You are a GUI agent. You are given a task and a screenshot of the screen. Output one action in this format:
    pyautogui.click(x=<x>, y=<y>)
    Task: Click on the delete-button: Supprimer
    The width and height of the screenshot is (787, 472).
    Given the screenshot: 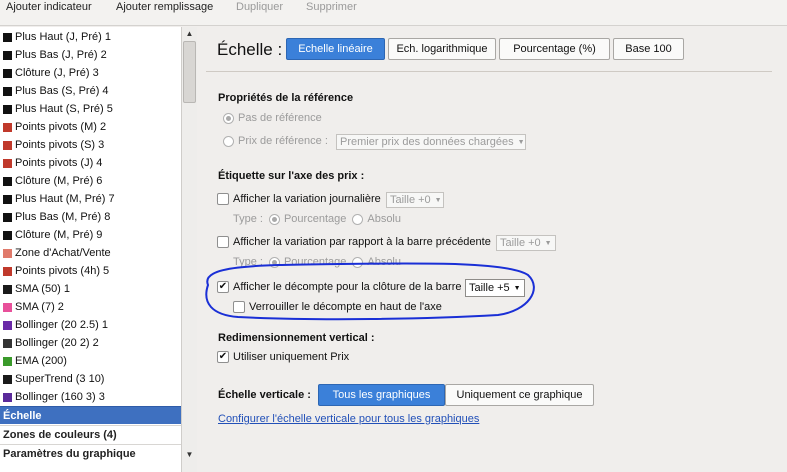 What is the action you would take?
    pyautogui.click(x=331, y=7)
    